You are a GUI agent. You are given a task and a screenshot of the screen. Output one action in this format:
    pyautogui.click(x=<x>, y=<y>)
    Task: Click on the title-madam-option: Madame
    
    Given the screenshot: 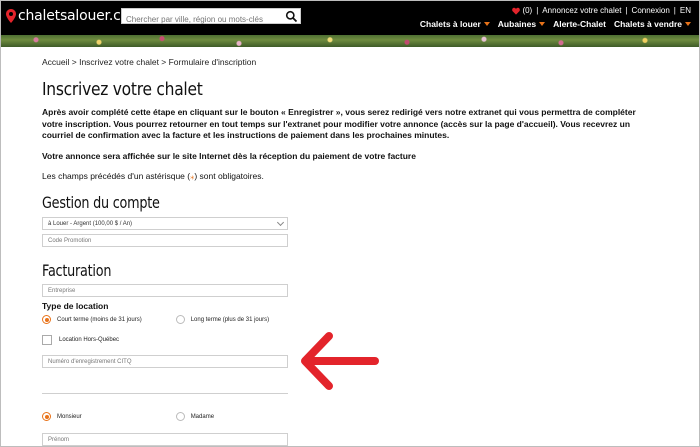 What is the action you would take?
    pyautogui.click(x=195, y=416)
    